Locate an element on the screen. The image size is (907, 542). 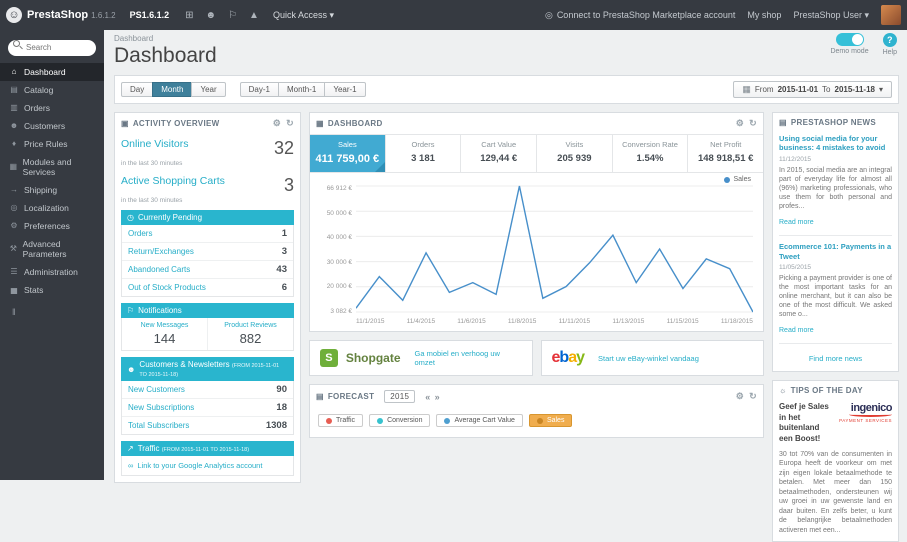
forecast-next-button: » is located at coordinates (437, 397).